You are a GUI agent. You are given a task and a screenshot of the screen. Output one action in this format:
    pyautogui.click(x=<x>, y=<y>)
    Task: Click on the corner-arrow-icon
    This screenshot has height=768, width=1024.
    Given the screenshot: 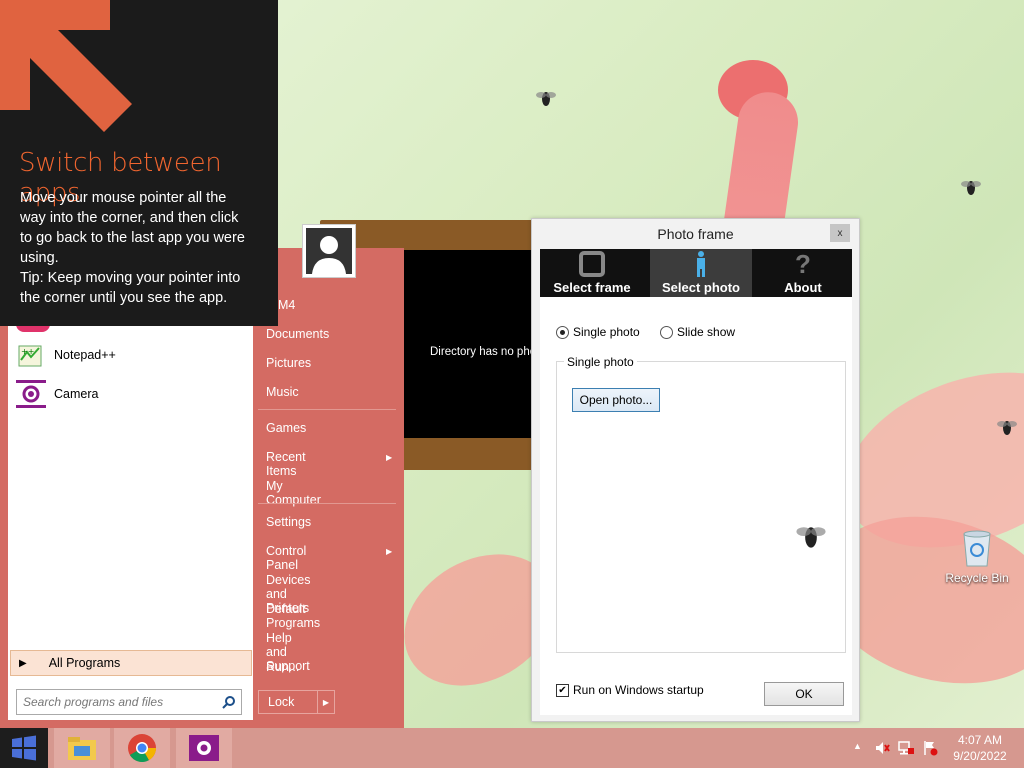 What is the action you would take?
    pyautogui.click(x=66, y=66)
    